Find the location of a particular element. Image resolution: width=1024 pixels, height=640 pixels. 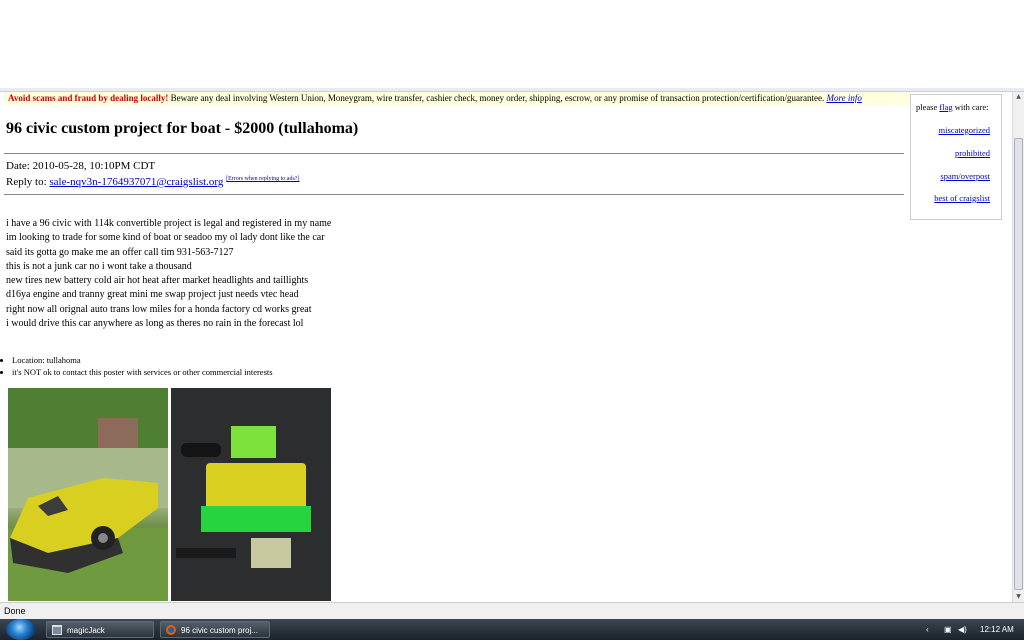

car-photo is located at coordinates (88, 494).